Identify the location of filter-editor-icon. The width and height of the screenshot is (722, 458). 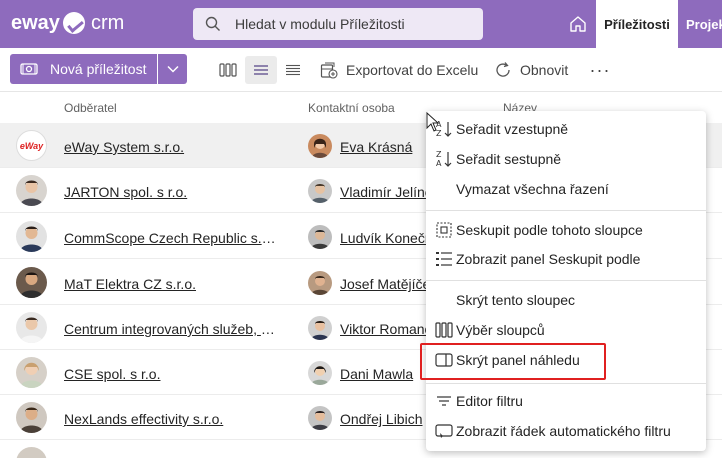
(444, 401).